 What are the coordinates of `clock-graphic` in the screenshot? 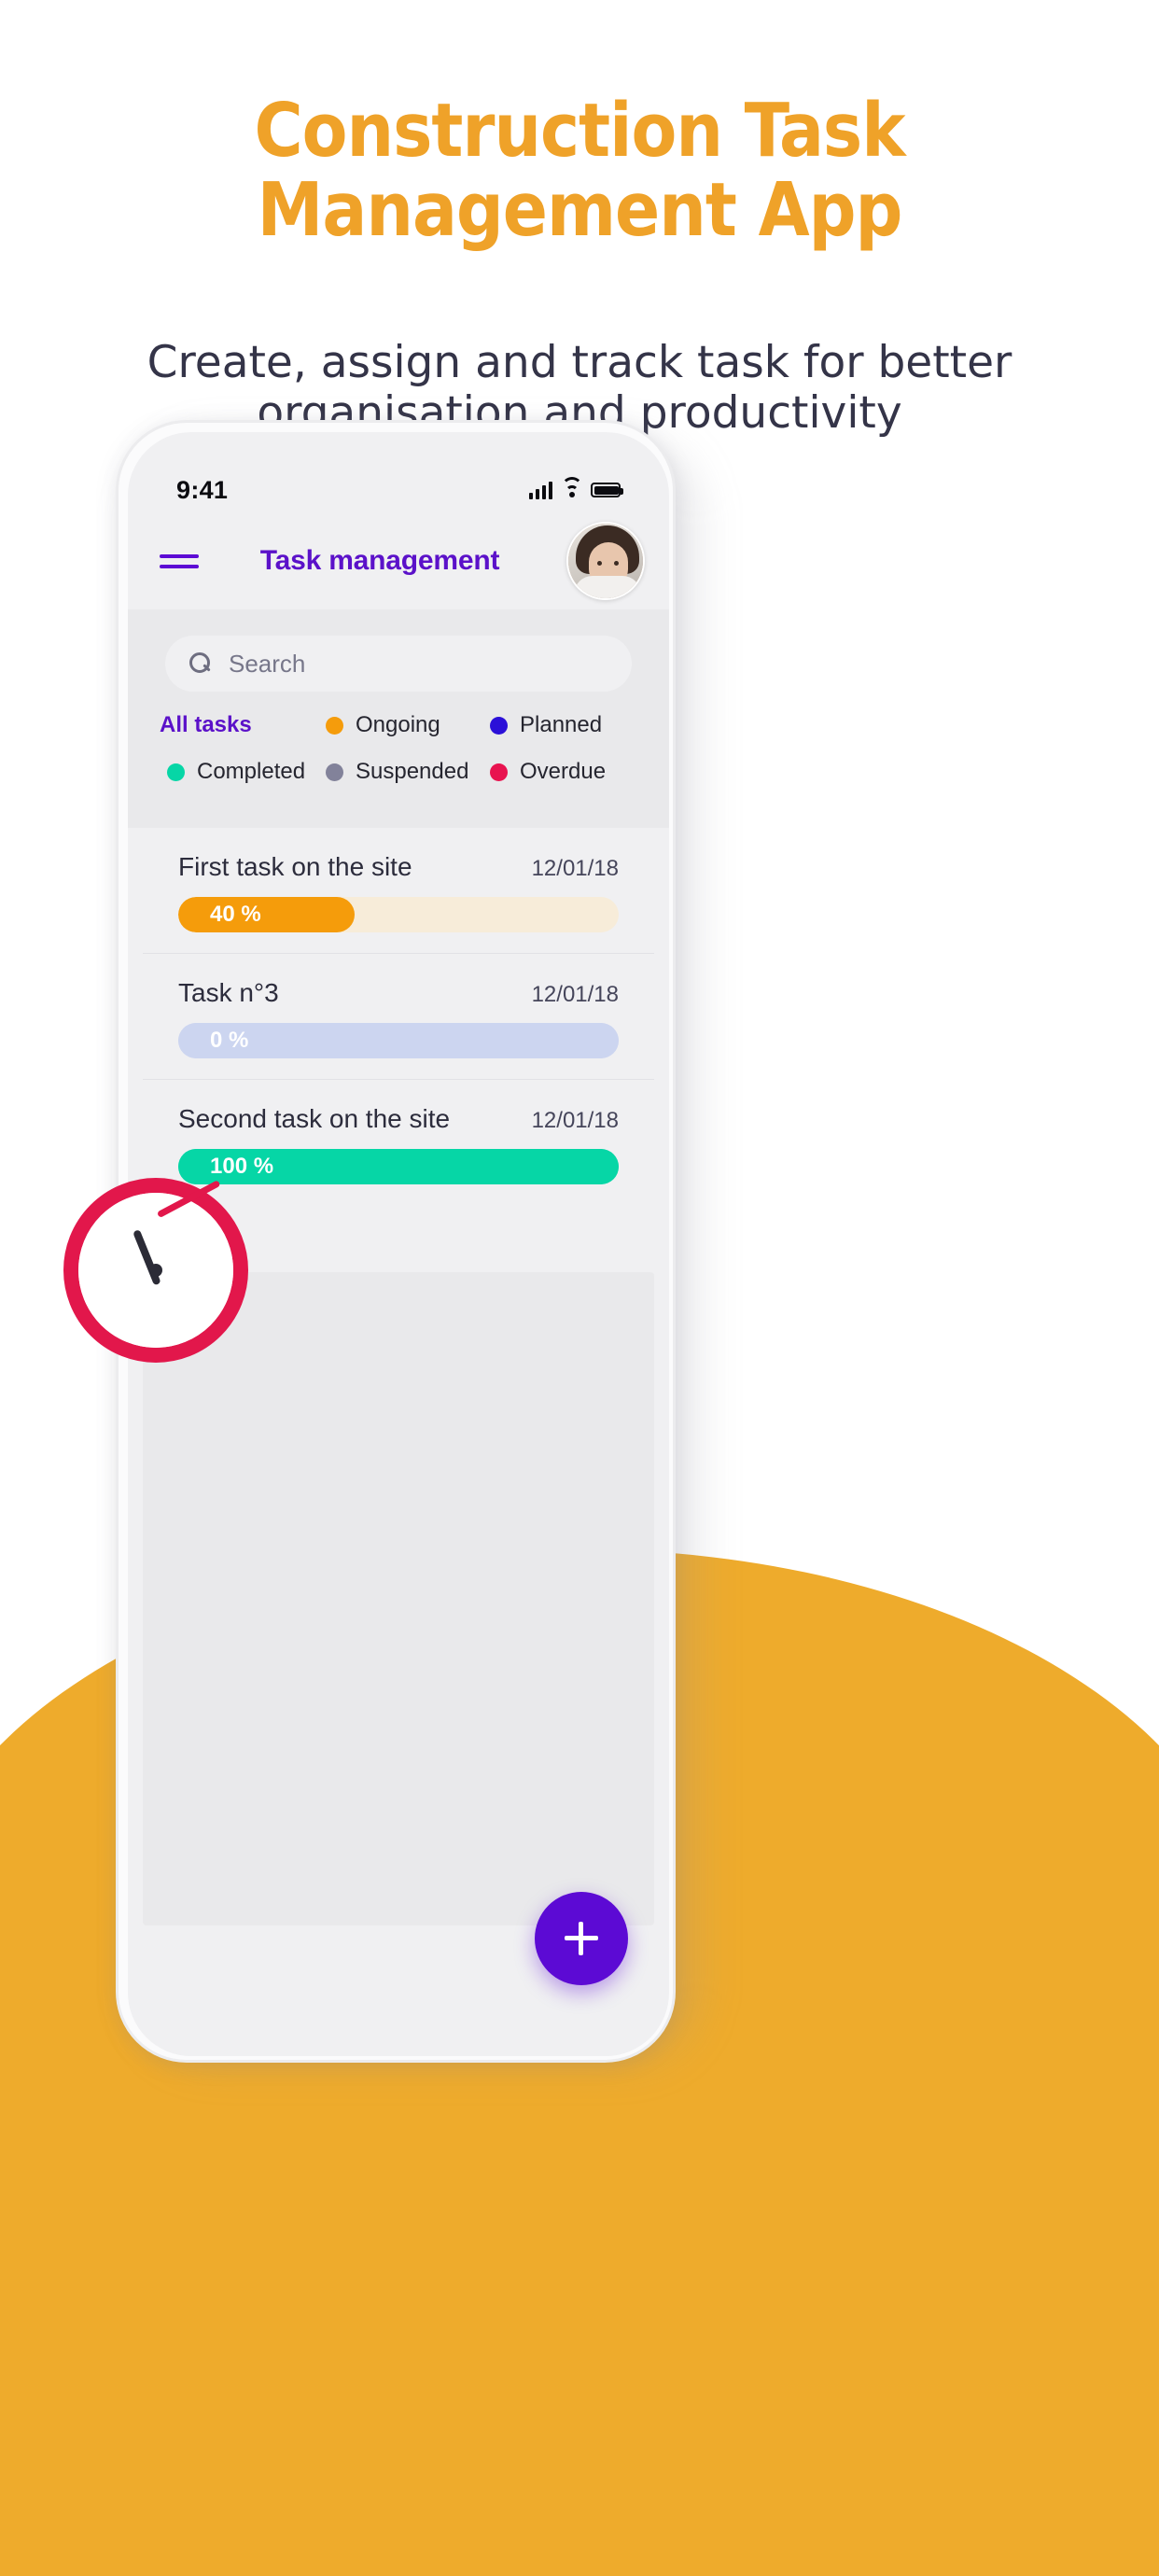 It's located at (155, 1270).